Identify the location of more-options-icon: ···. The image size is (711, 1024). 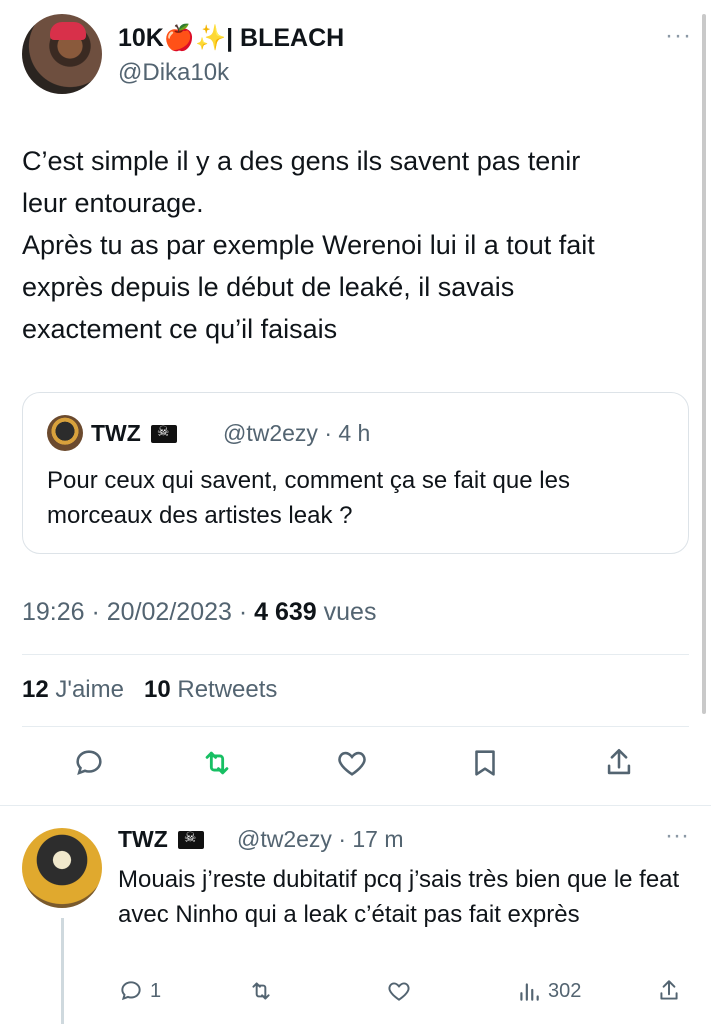
(678, 36).